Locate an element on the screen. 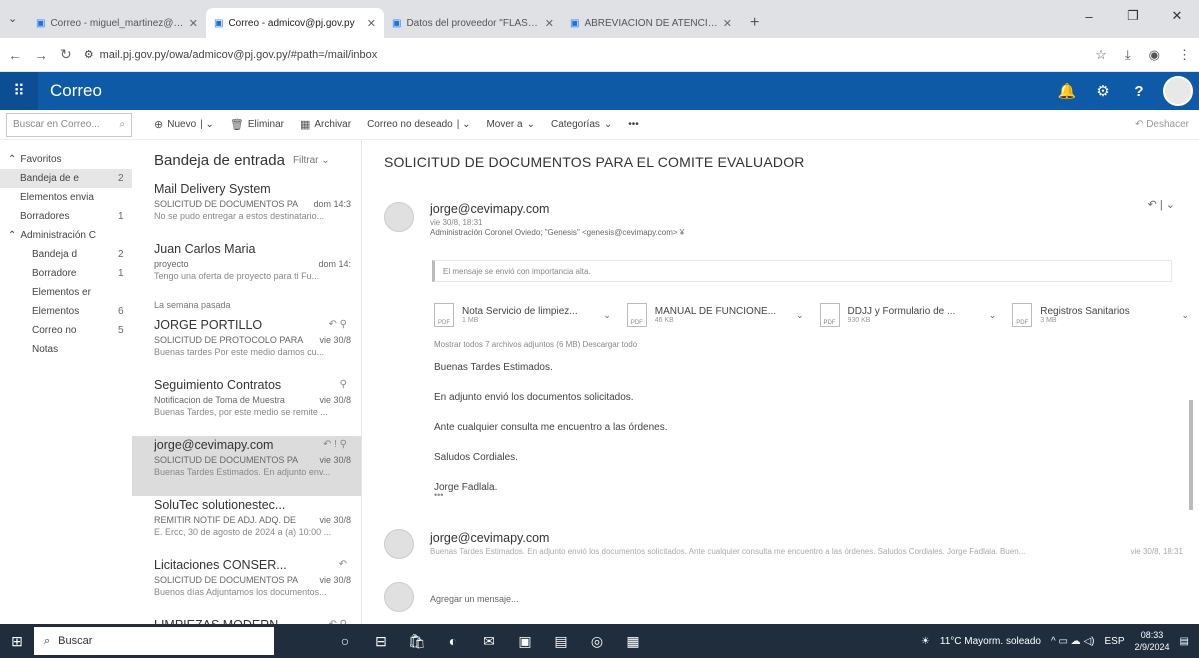 The image size is (1199, 658). new-button: ⊕ Nuevo | ⌄ is located at coordinates (184, 124).